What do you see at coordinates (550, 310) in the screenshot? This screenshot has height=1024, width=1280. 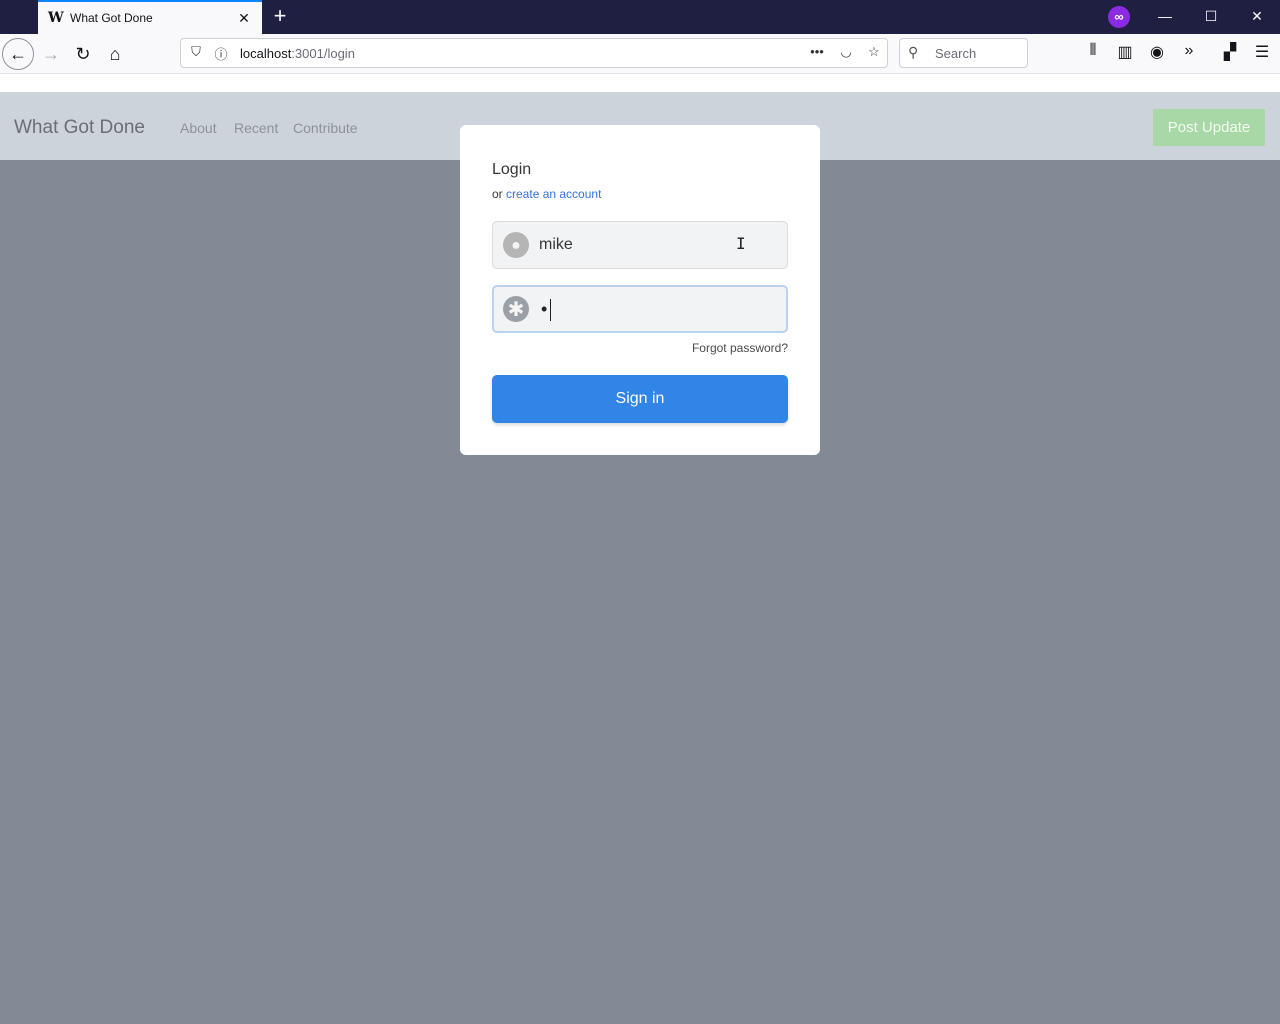 I see `text-caret` at bounding box center [550, 310].